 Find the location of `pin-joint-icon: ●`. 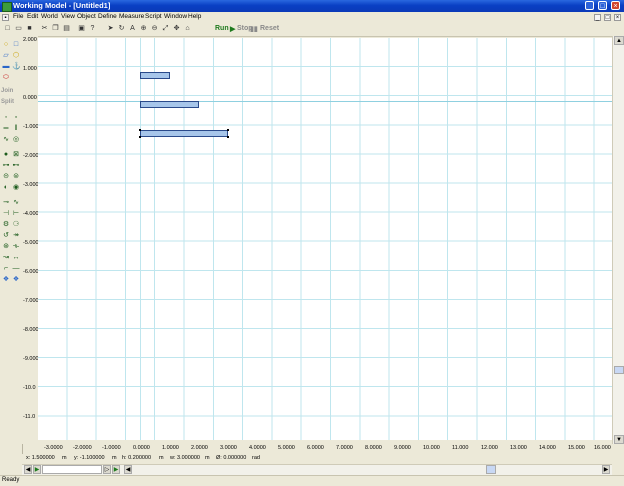

pin-joint-icon: ● is located at coordinates (6, 155).